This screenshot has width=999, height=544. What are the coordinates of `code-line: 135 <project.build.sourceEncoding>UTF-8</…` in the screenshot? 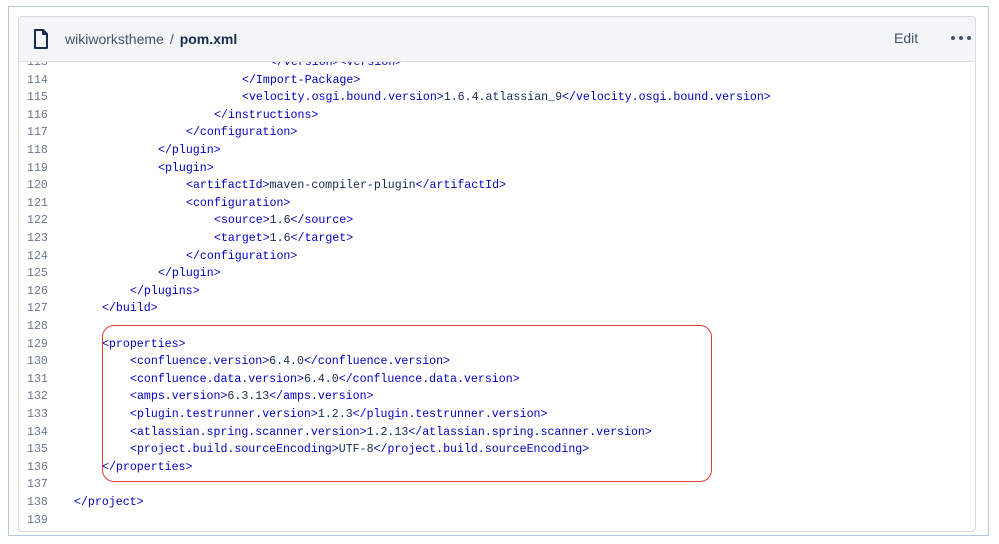 It's located at (497, 450).